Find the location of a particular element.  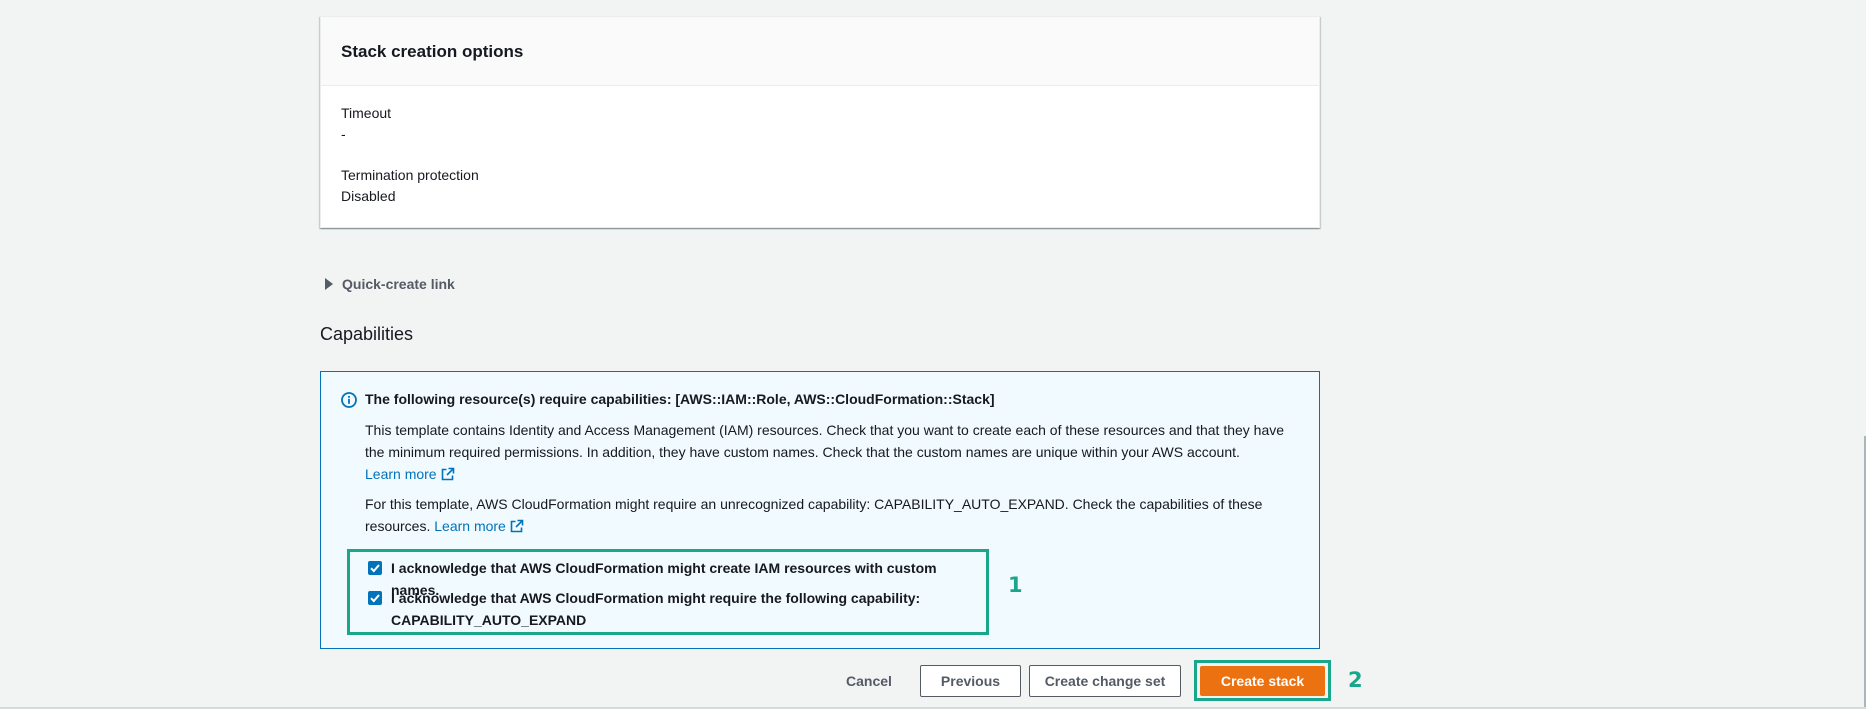

previous-button: Previous is located at coordinates (970, 681).